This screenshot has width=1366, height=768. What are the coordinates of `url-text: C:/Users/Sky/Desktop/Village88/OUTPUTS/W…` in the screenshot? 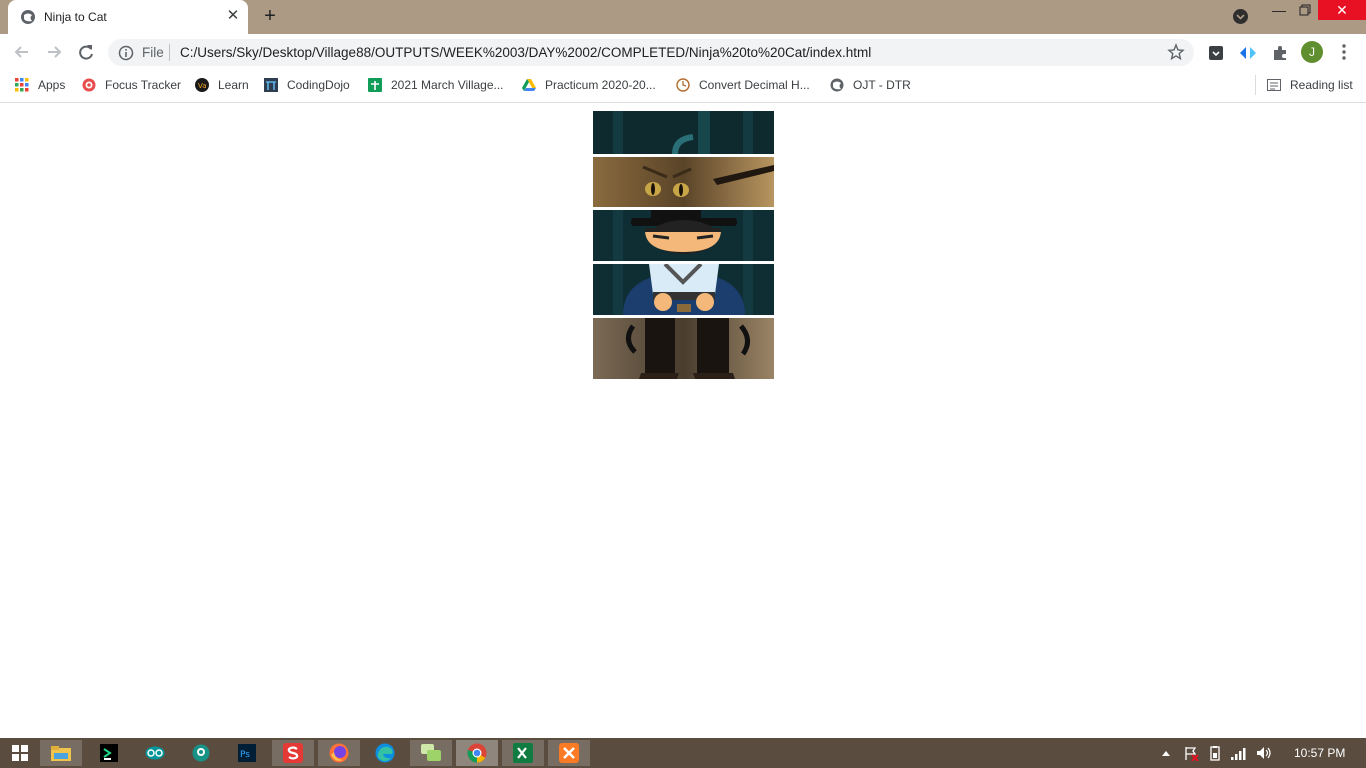 It's located at (525, 52).